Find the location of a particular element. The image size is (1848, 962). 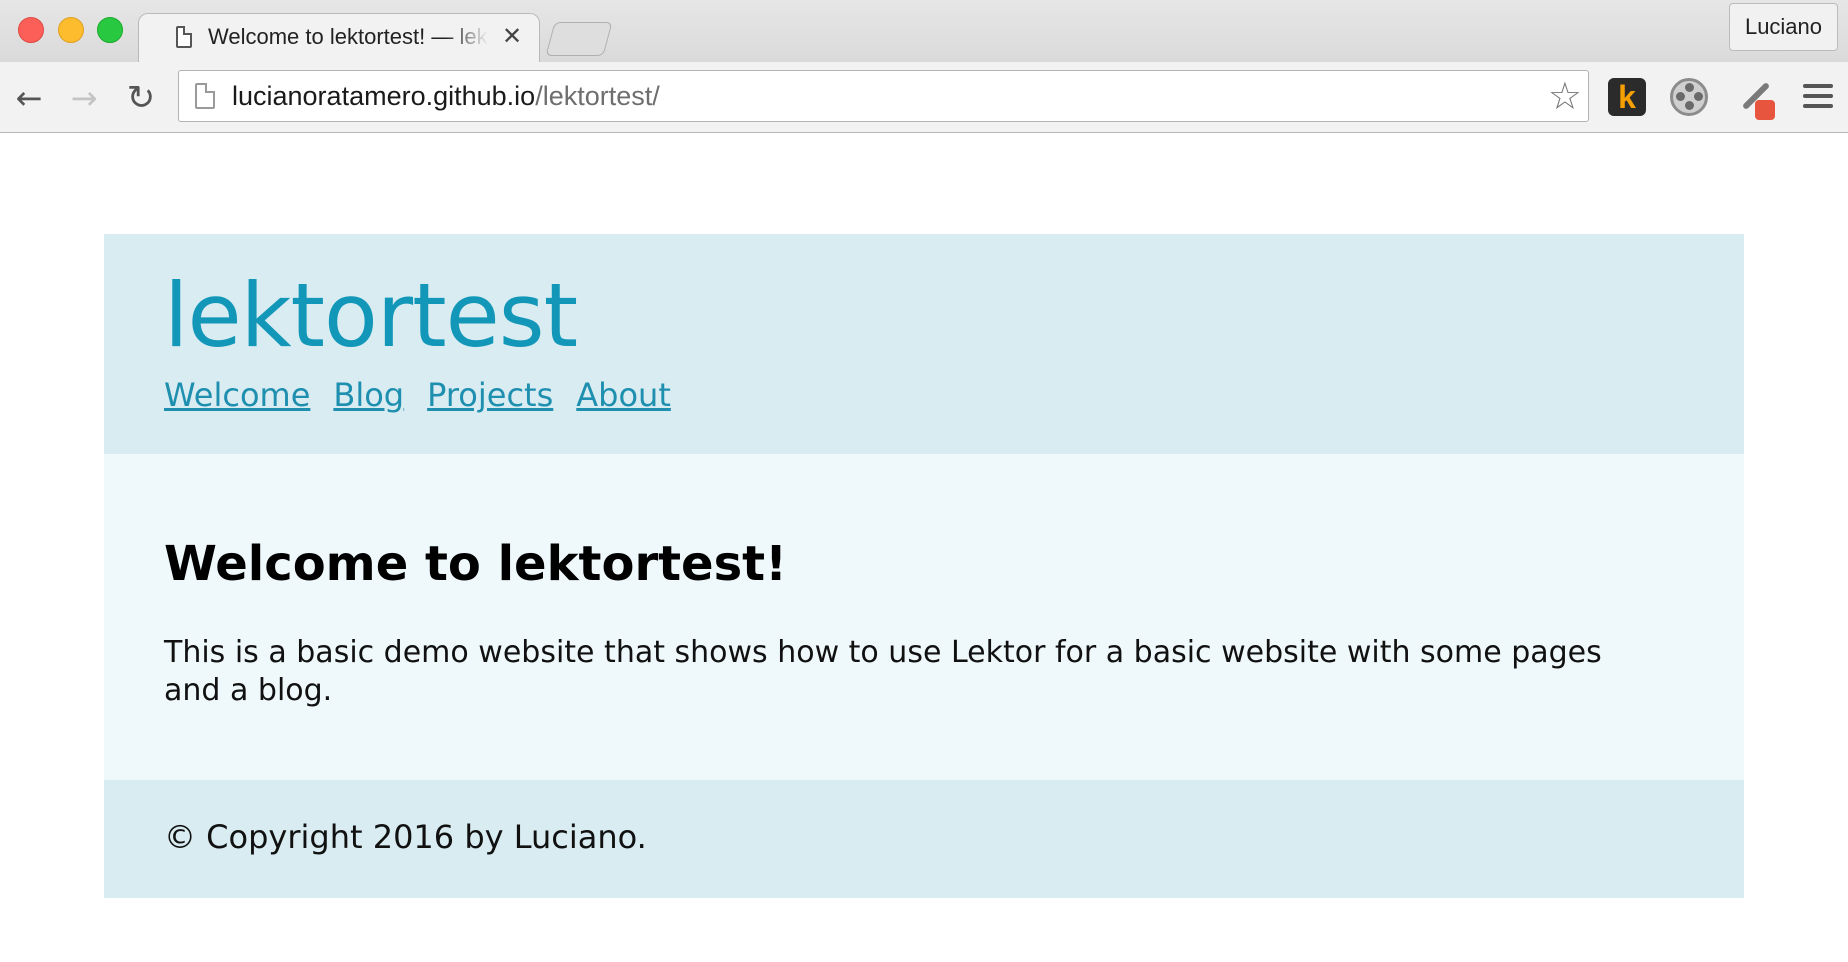

url-path: /lektortest/ is located at coordinates (597, 96).